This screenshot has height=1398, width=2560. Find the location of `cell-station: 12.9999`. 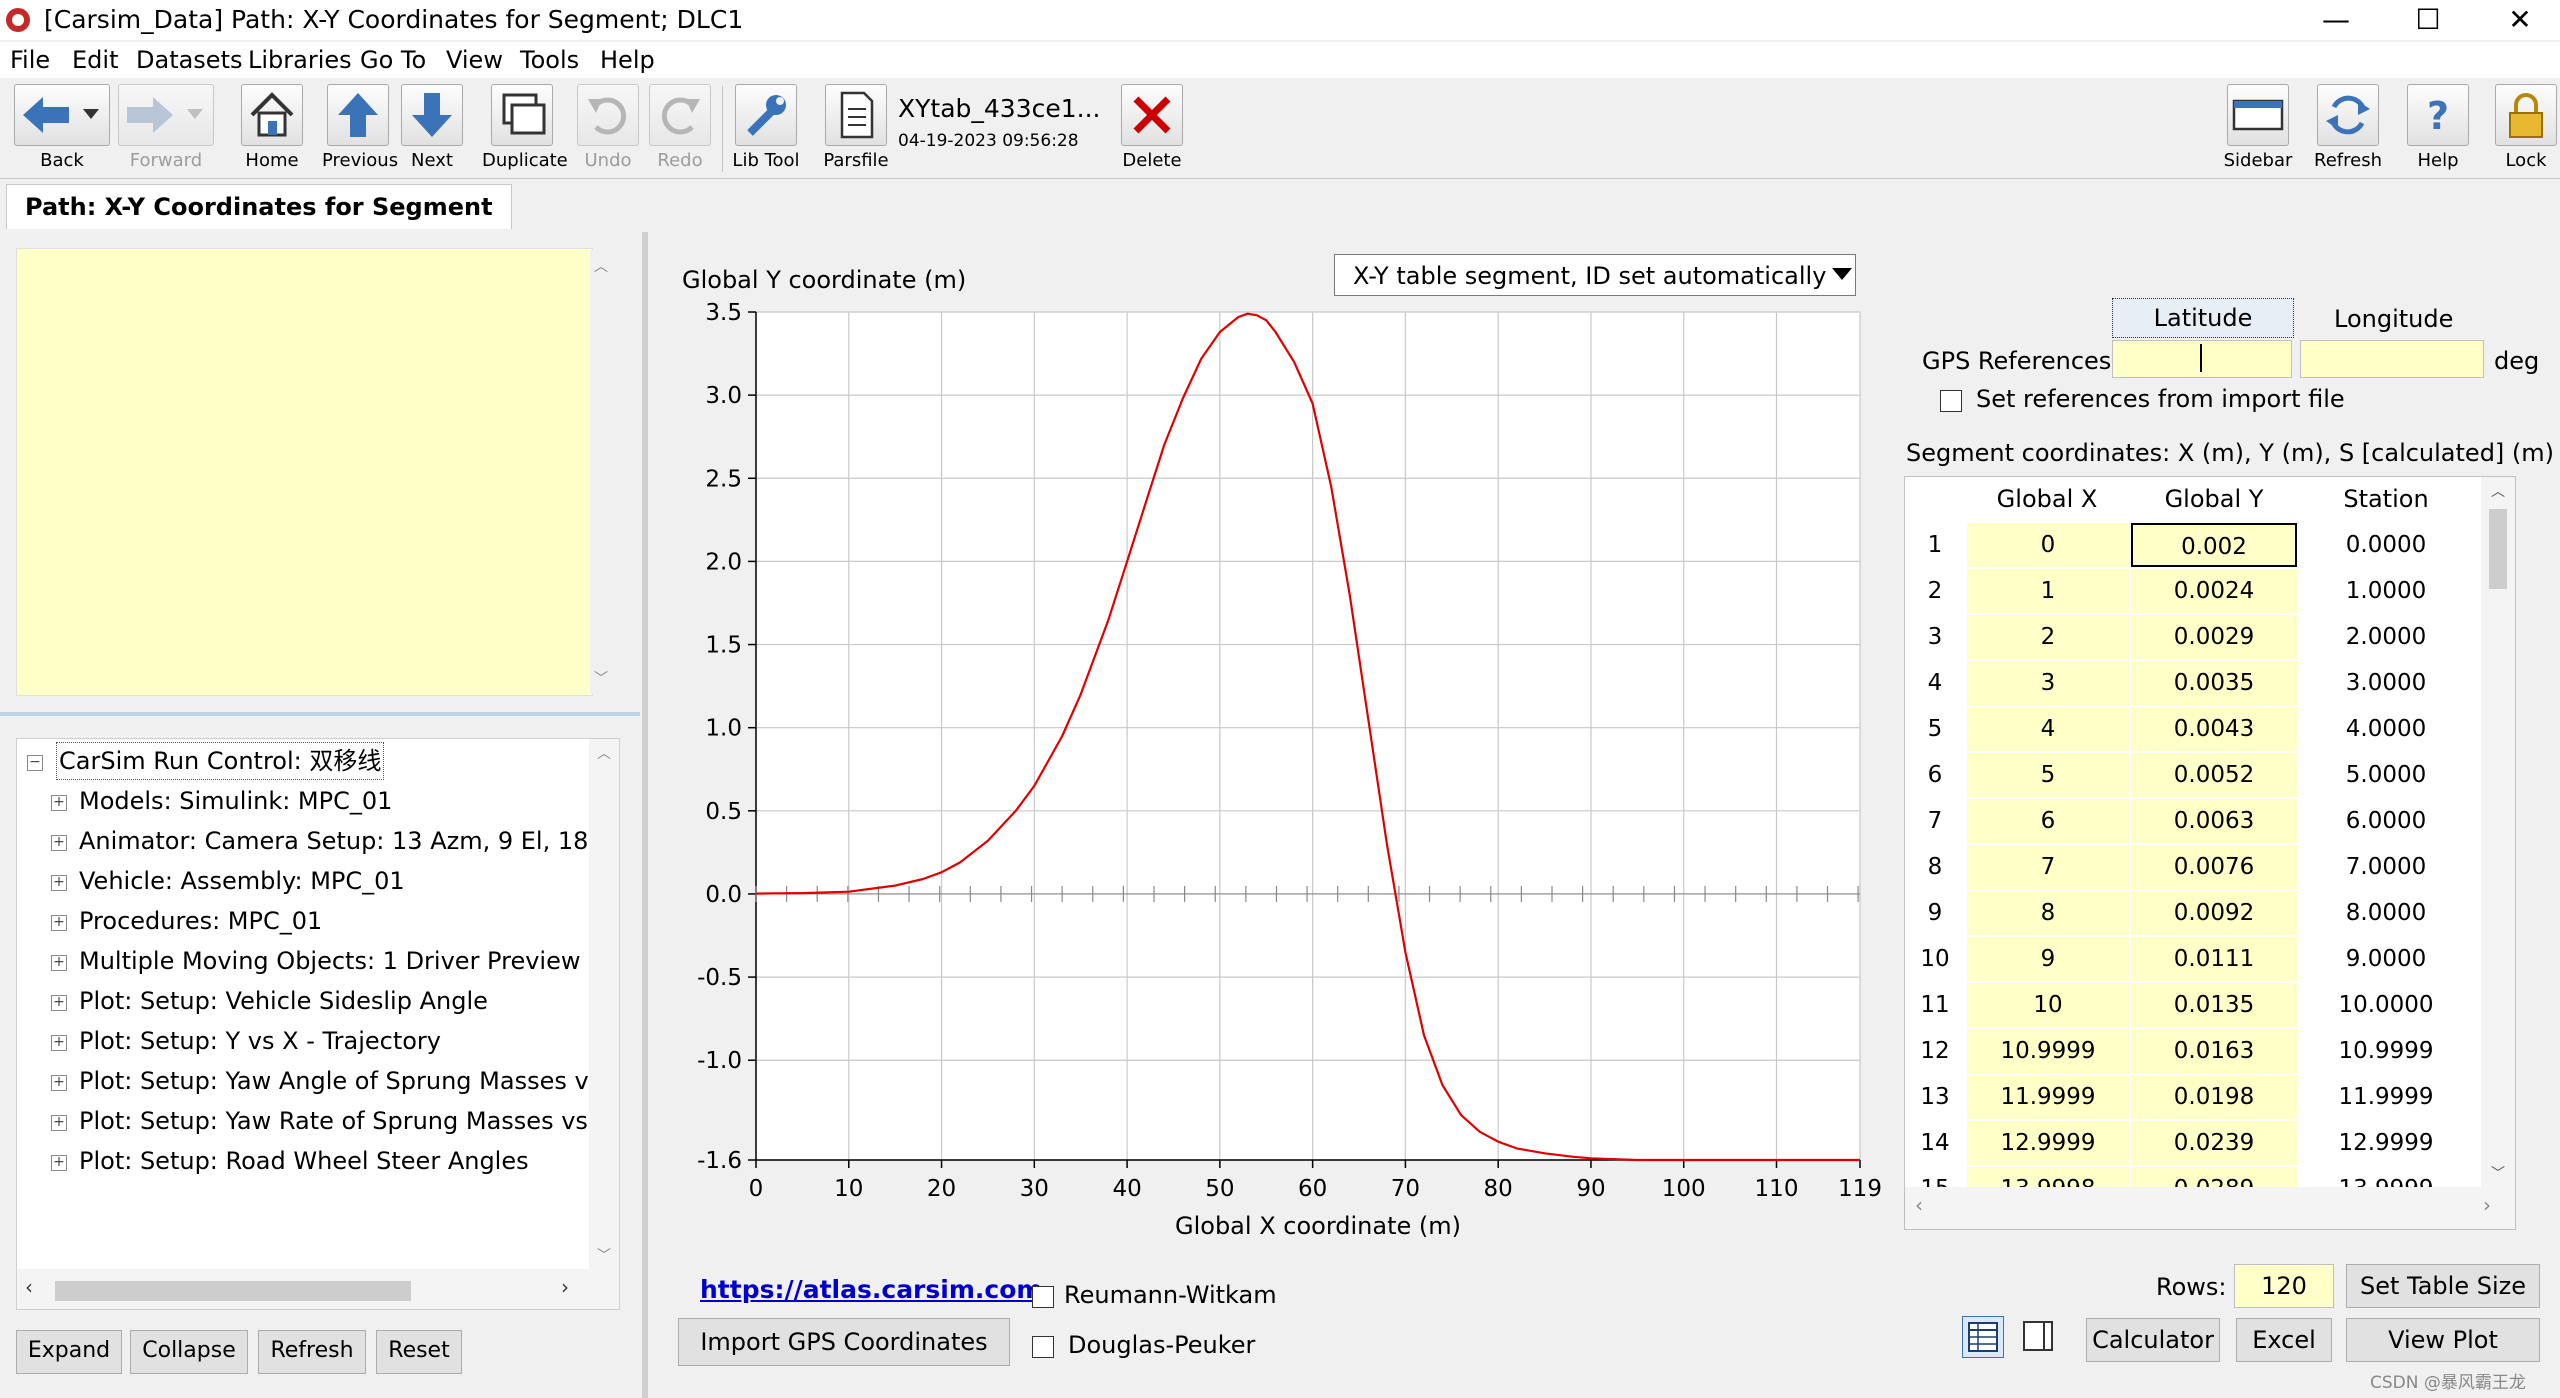

cell-station: 12.9999 is located at coordinates (2386, 1143).